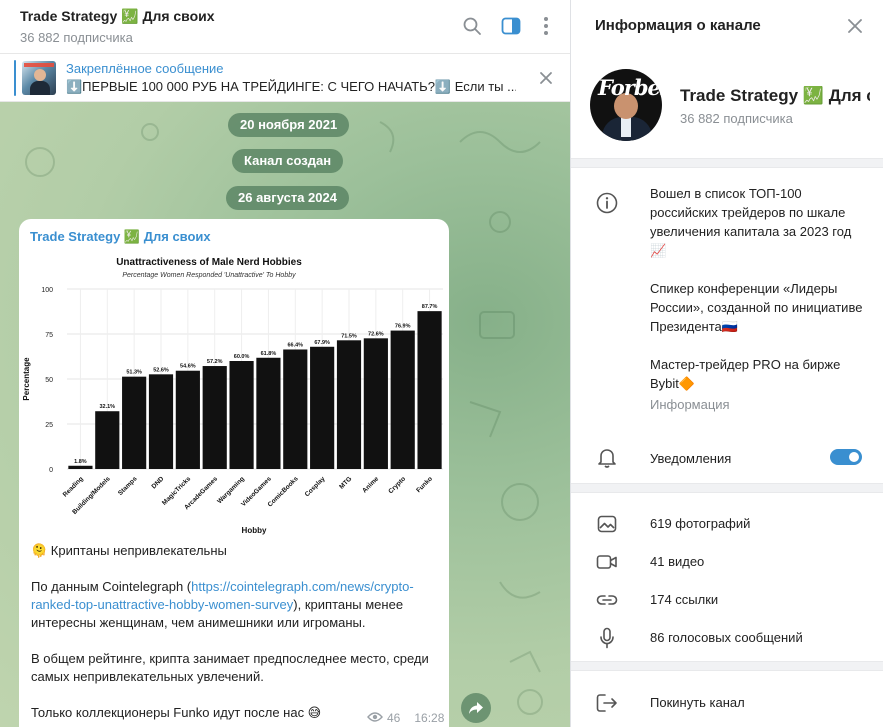 The width and height of the screenshot is (883, 727). What do you see at coordinates (349, 336) in the screenshot?
I see `bar-value-label: 71.5%` at bounding box center [349, 336].